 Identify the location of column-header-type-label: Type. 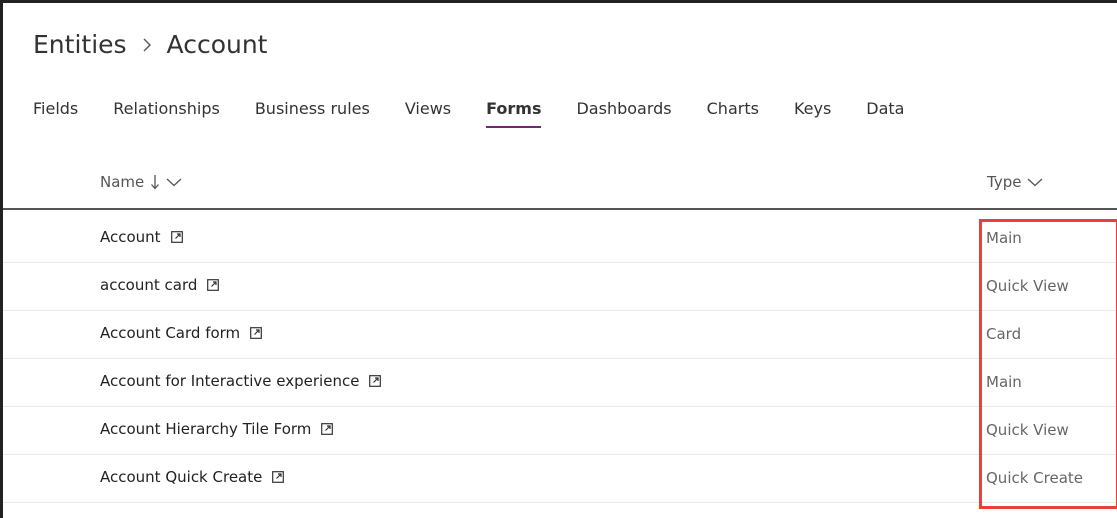
(1004, 182).